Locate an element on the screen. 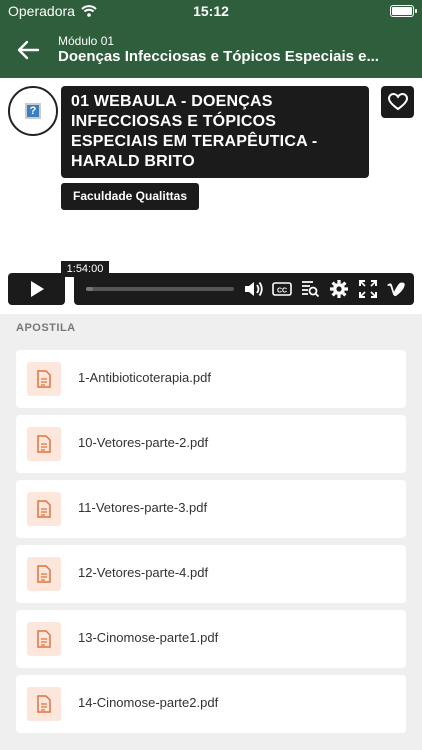 The width and height of the screenshot is (422, 750). volume-icon is located at coordinates (254, 289).